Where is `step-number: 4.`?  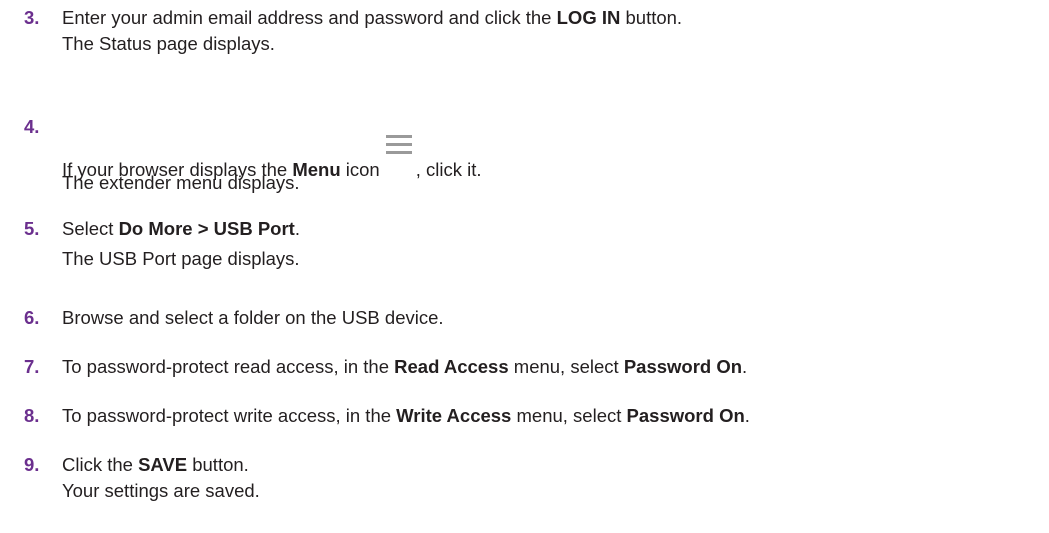
step-number: 4. is located at coordinates (32, 126).